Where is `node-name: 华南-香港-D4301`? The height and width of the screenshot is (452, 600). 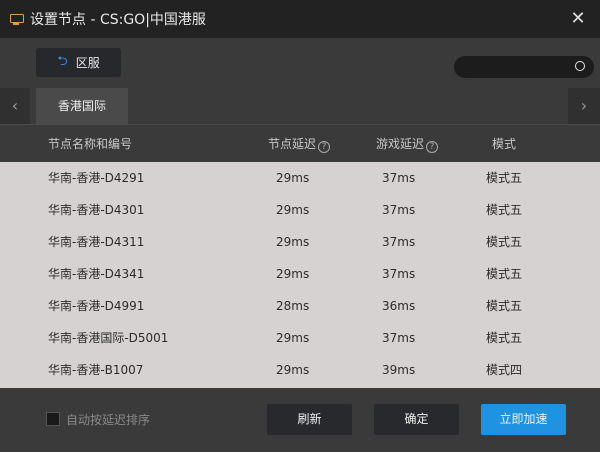
node-name: 华南-香港-D4301 is located at coordinates (96, 210).